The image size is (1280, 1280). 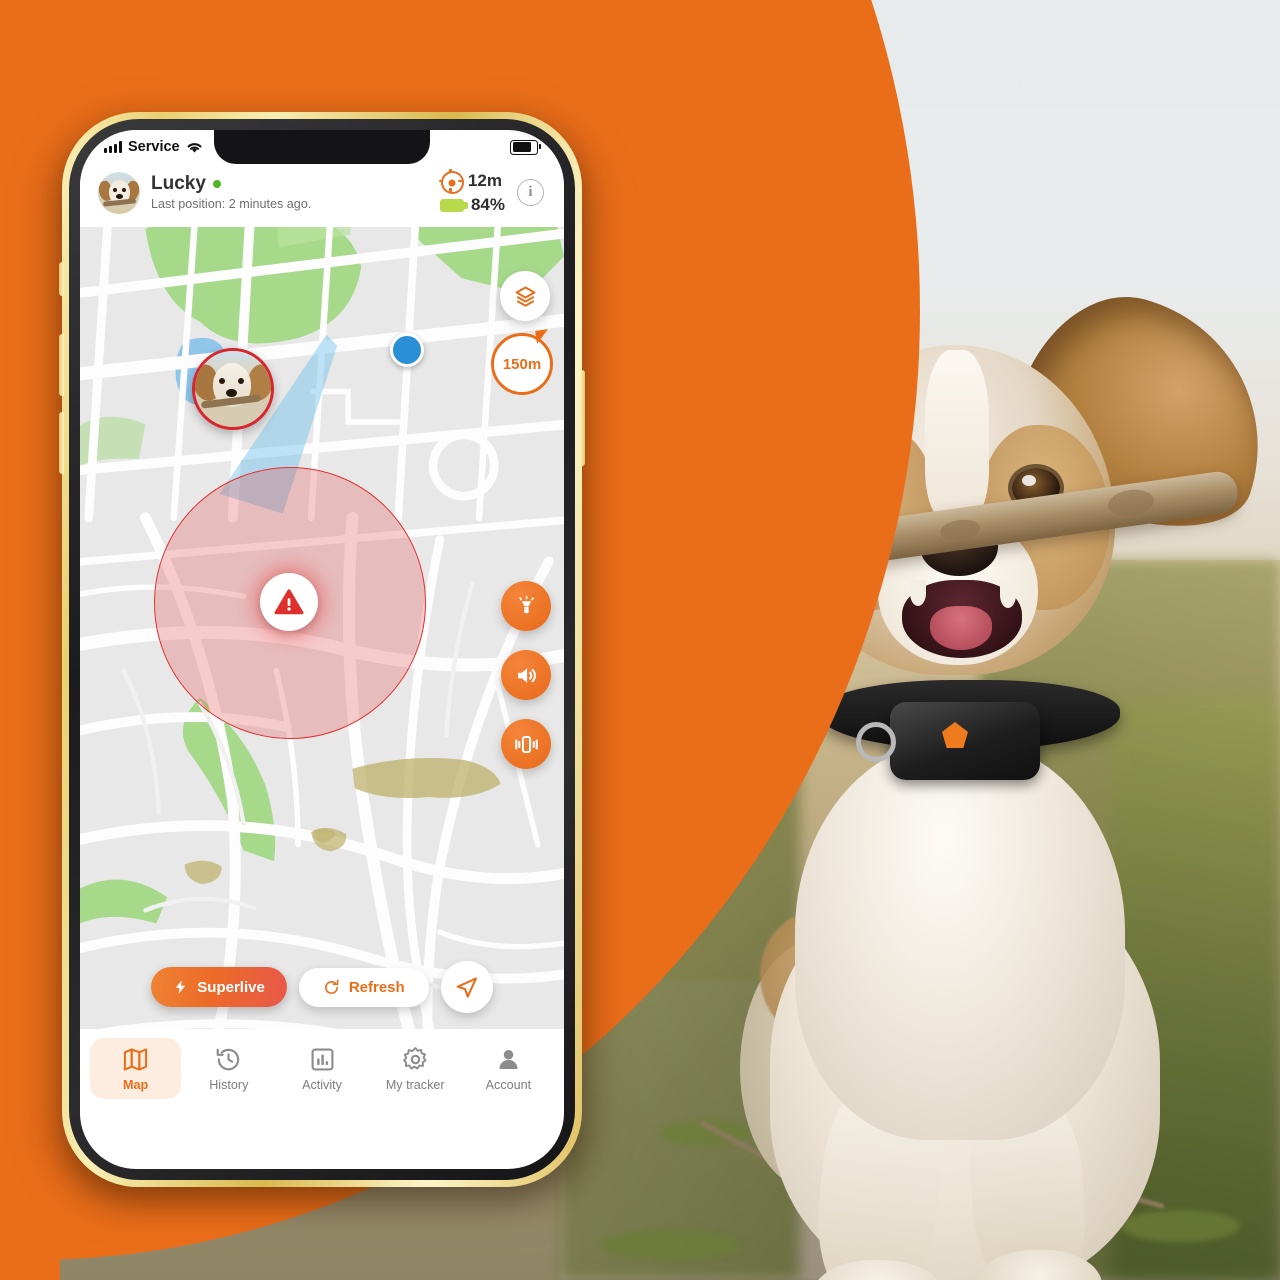 What do you see at coordinates (231, 987) in the screenshot?
I see `superlive-label: Superlive` at bounding box center [231, 987].